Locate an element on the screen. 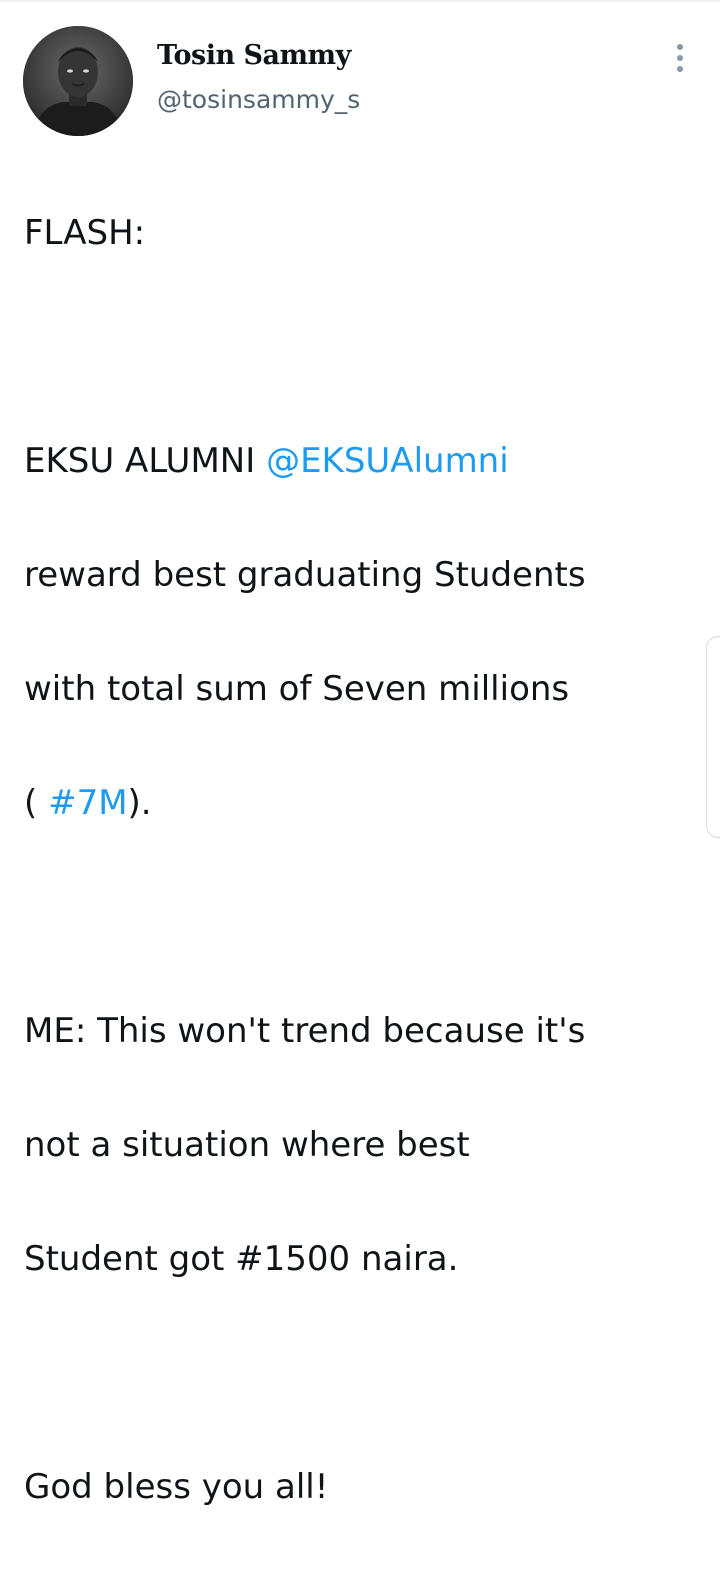  scroll-handle is located at coordinates (713, 737).